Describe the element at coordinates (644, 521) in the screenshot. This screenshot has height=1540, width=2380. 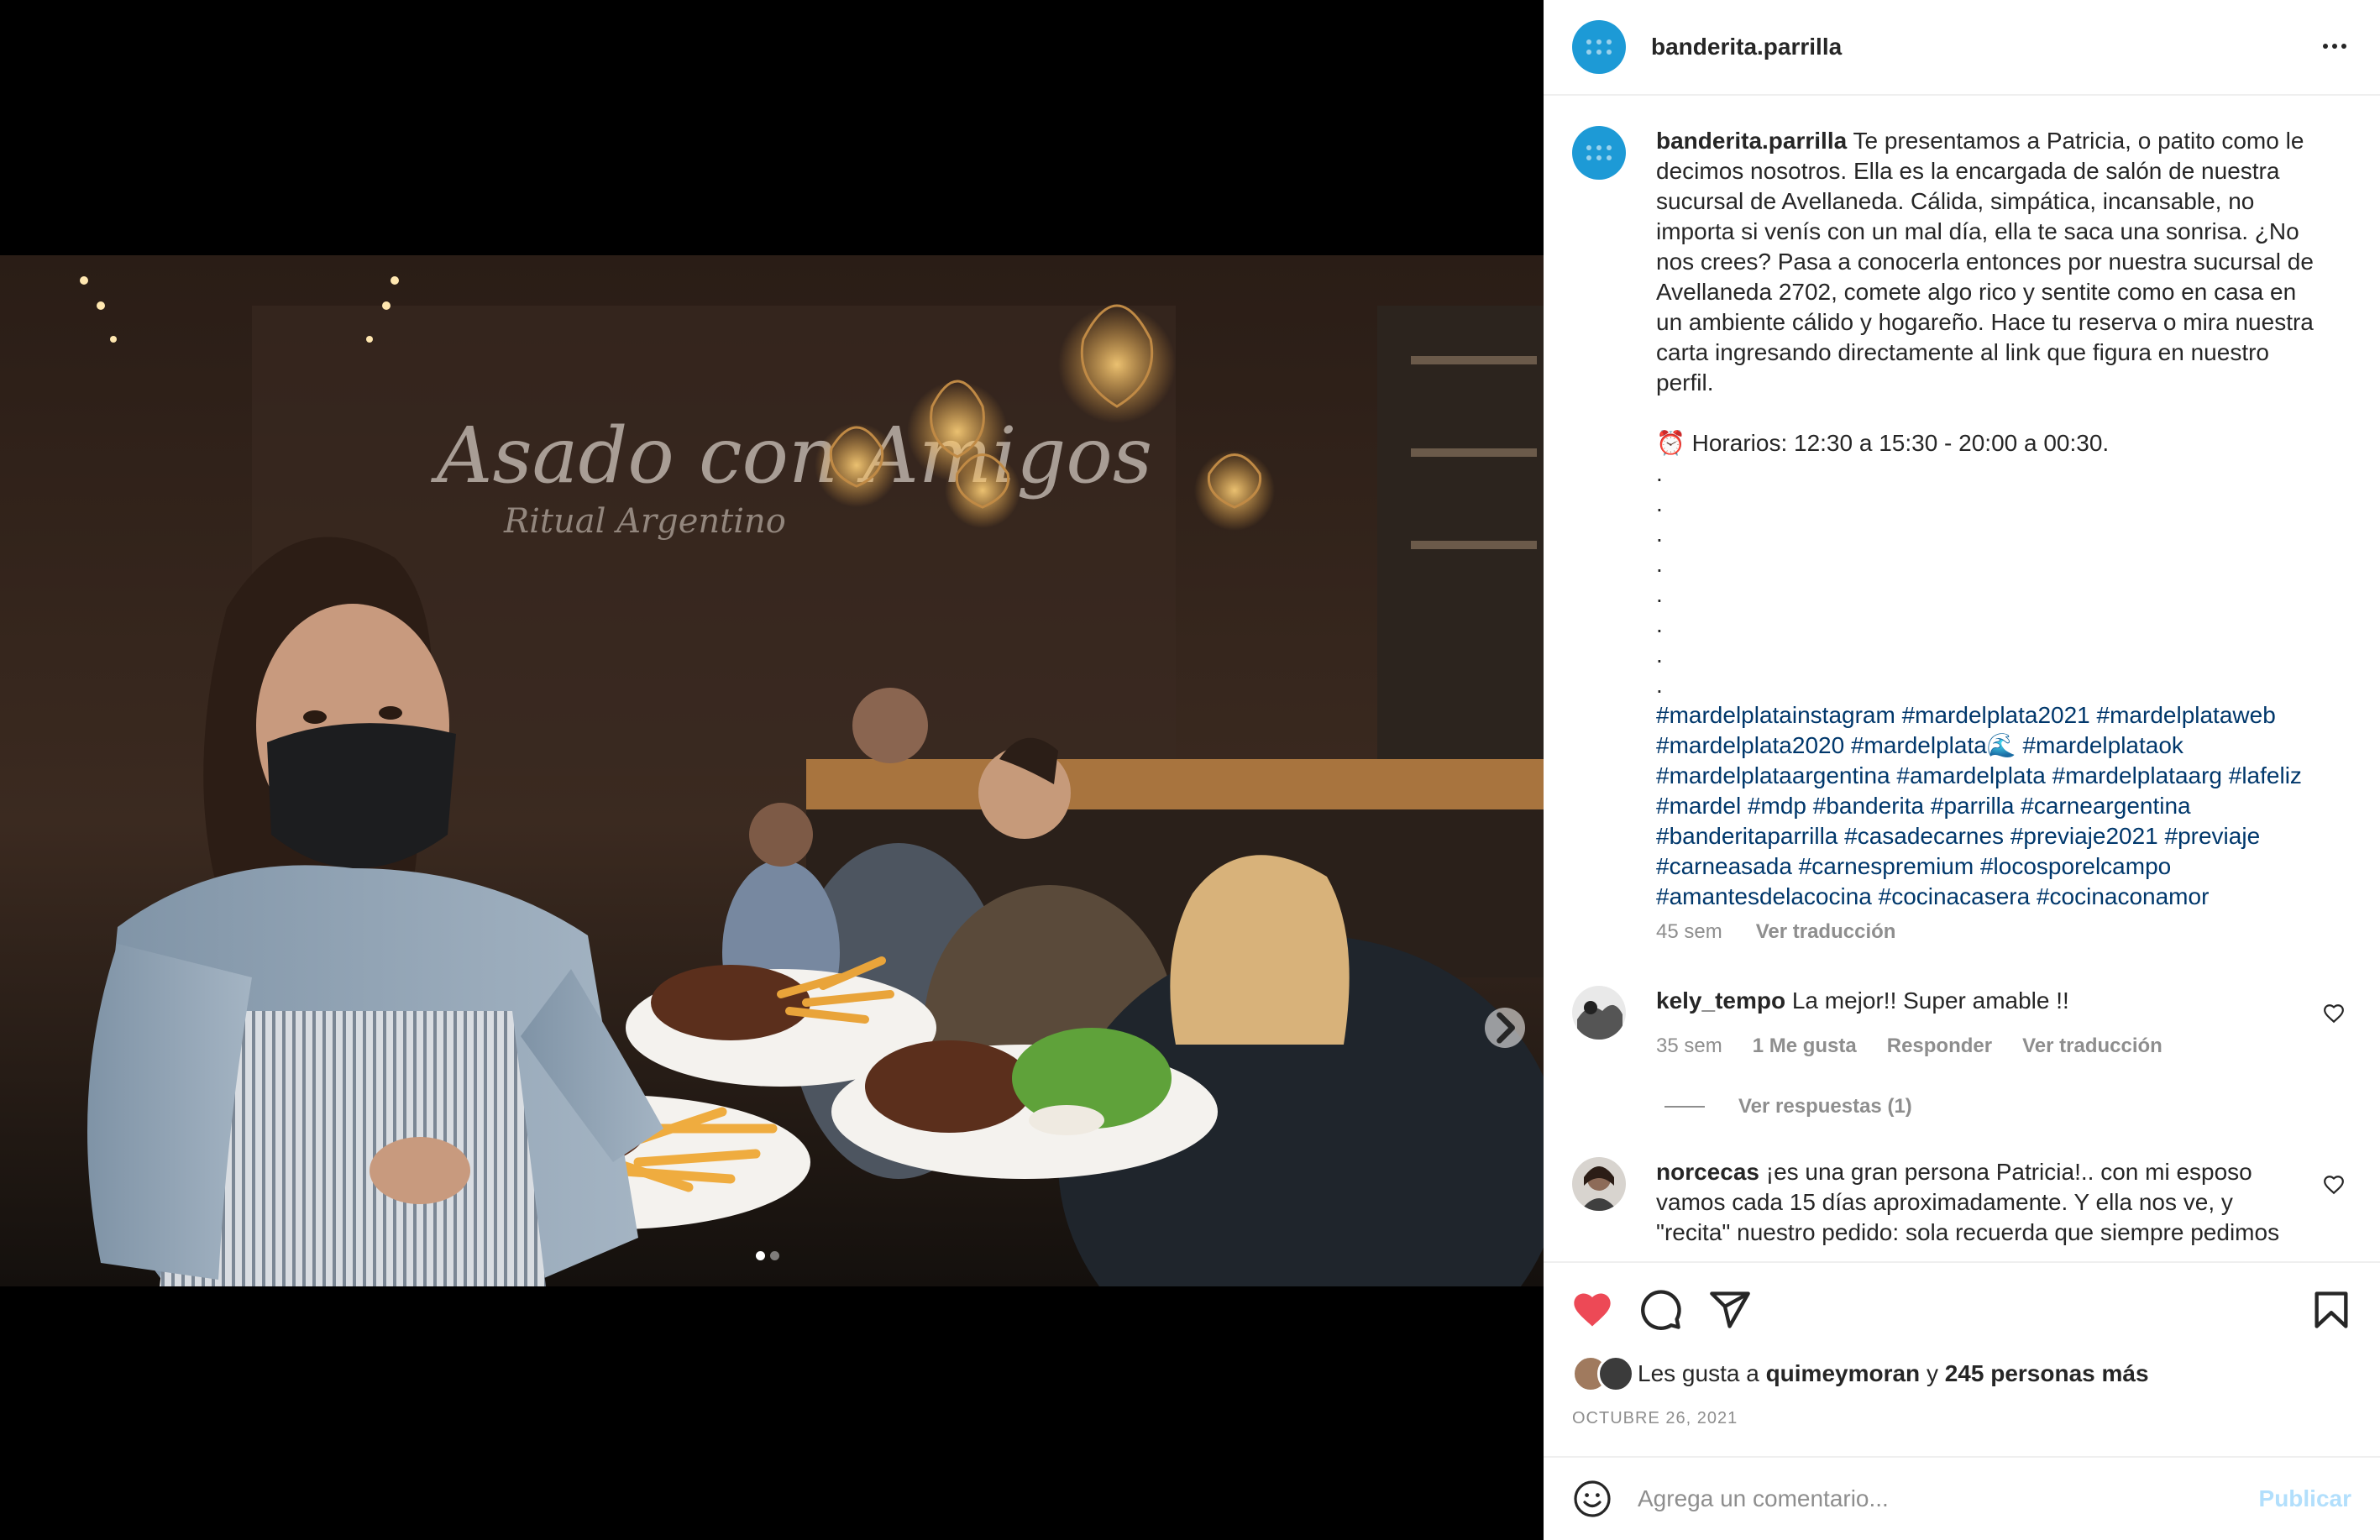
I see `svg-text: Ritual Argentino` at that location.